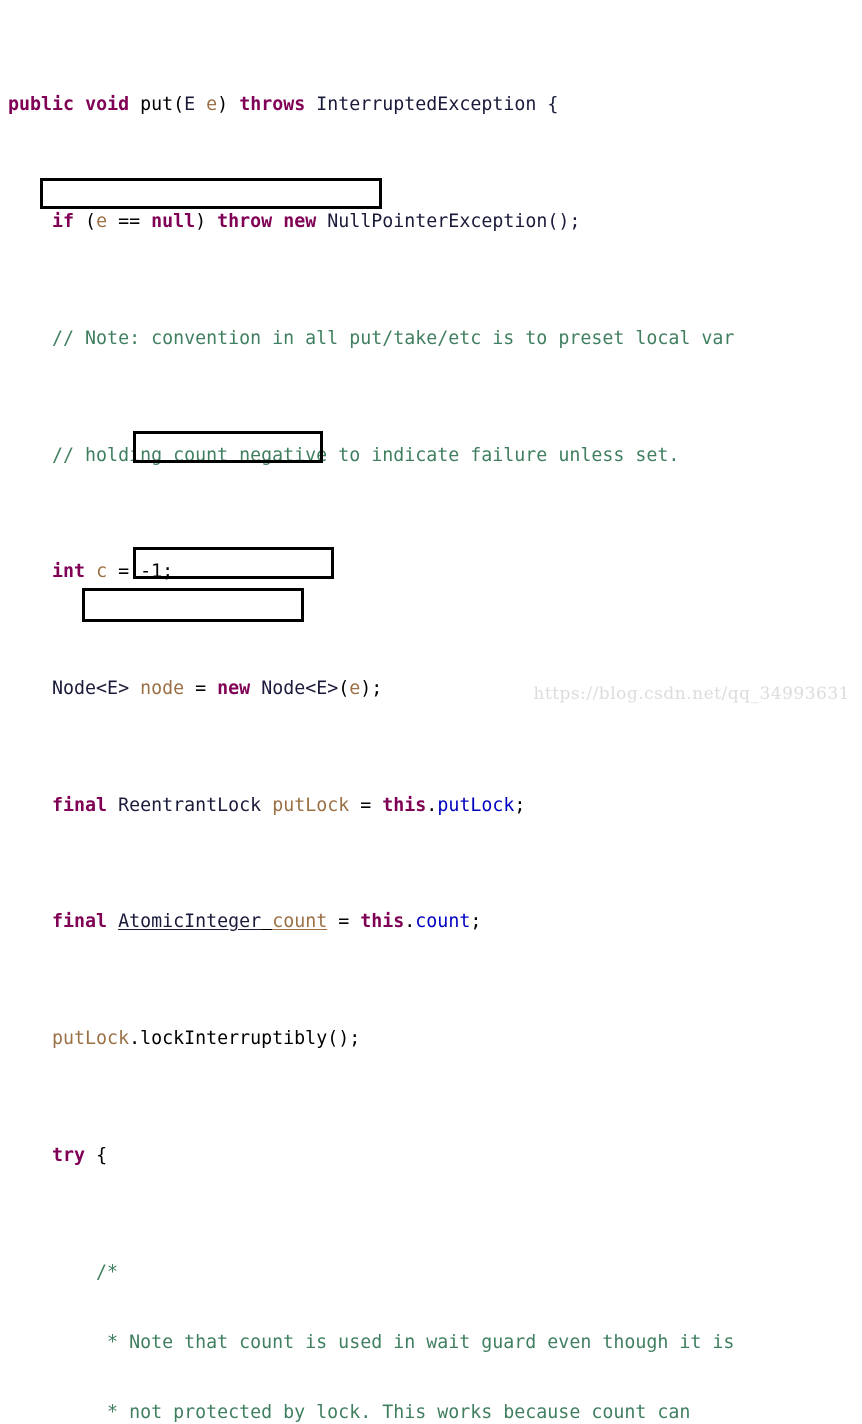  I want to click on token-variable: node, so click(162, 688).